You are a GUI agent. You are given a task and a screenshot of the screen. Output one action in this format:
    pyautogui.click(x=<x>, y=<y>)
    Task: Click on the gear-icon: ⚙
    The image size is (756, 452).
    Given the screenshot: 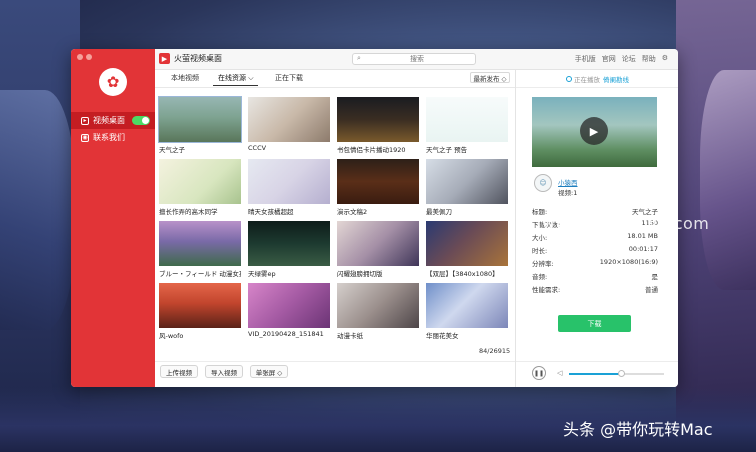 What is the action you would take?
    pyautogui.click(x=665, y=59)
    